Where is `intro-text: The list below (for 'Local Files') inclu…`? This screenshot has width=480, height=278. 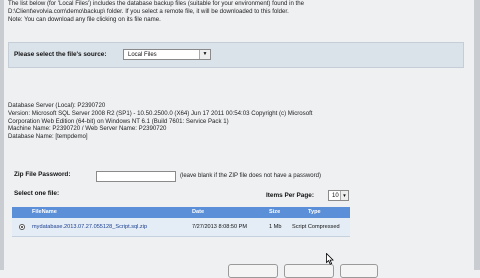
intro-text: The list below (for 'Local Files') inclu… is located at coordinates (238, 12).